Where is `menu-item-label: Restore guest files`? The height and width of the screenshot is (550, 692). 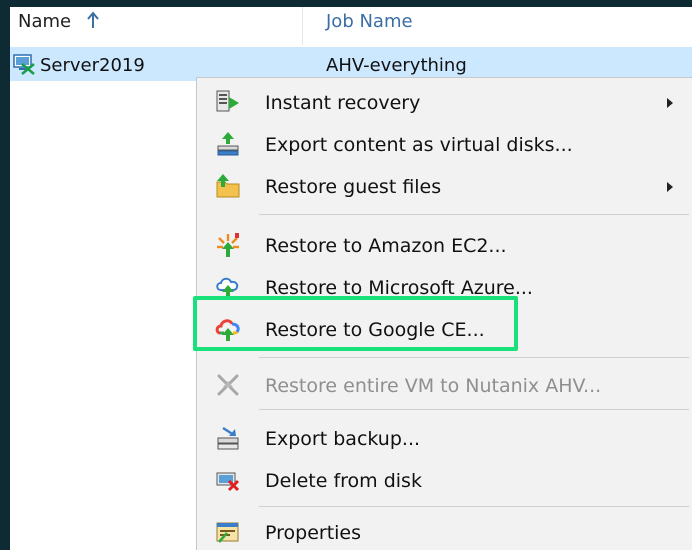
menu-item-label: Restore guest files is located at coordinates (353, 187).